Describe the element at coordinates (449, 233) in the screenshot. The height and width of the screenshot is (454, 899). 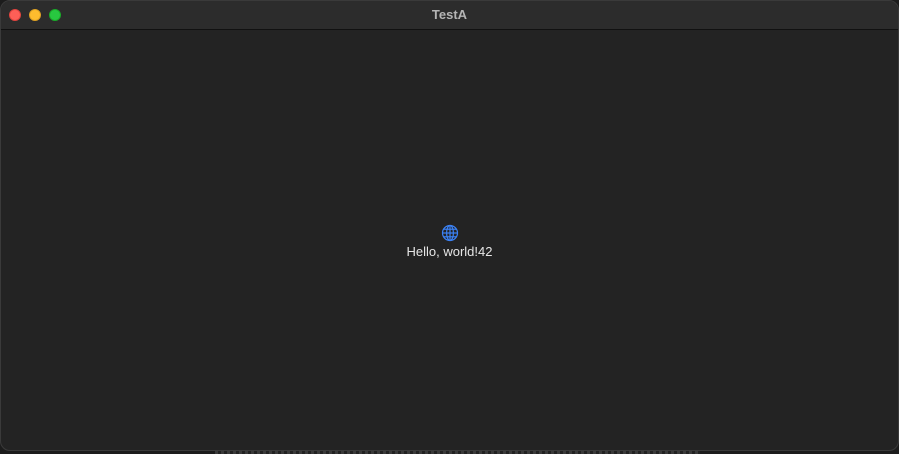
I see `globe-icon` at that location.